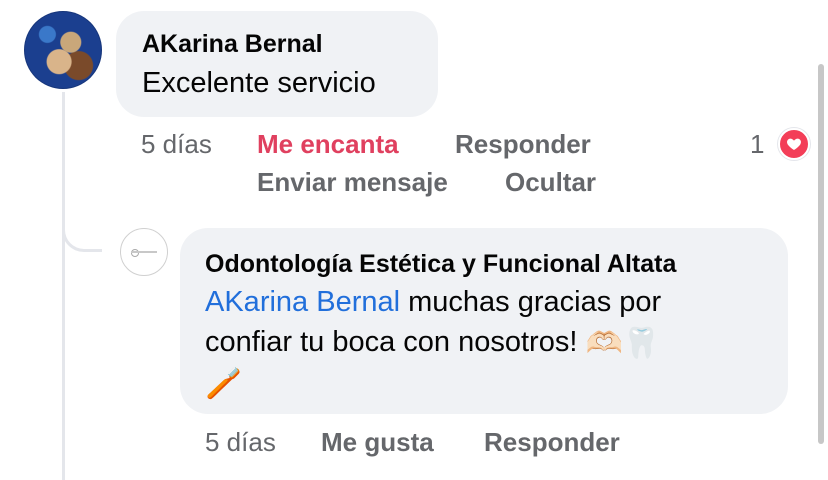  I want to click on thread-connector, so click(82, 216).